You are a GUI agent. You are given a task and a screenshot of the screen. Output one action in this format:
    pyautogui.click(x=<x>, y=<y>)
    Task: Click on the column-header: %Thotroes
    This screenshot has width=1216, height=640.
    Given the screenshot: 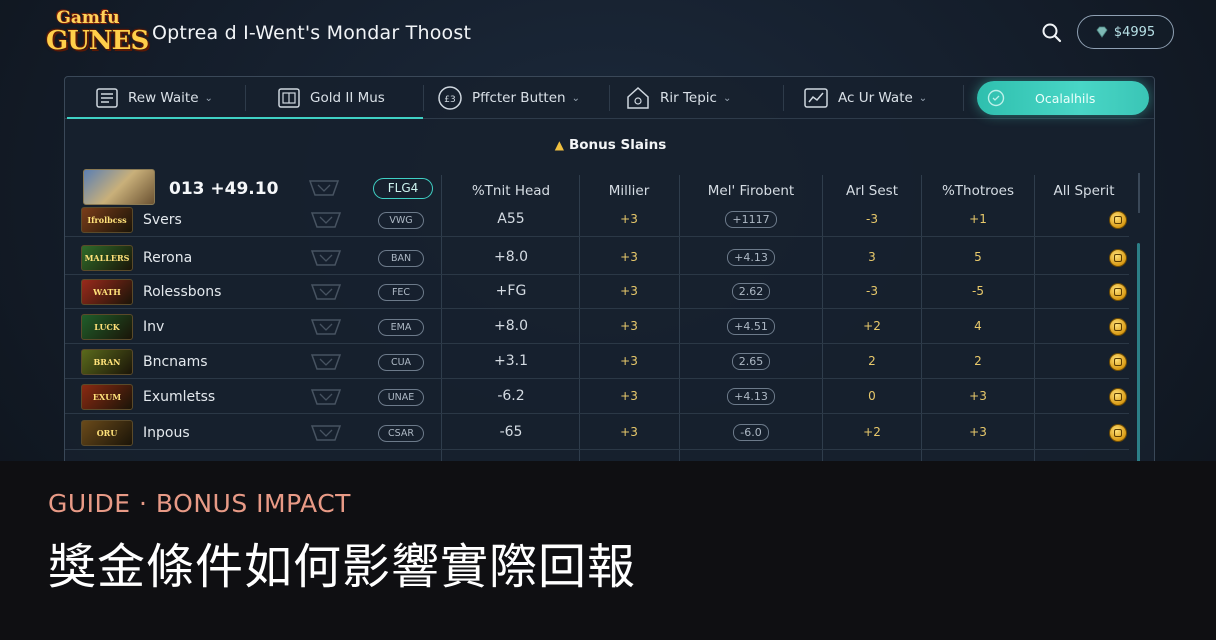 What is the action you would take?
    pyautogui.click(x=978, y=191)
    